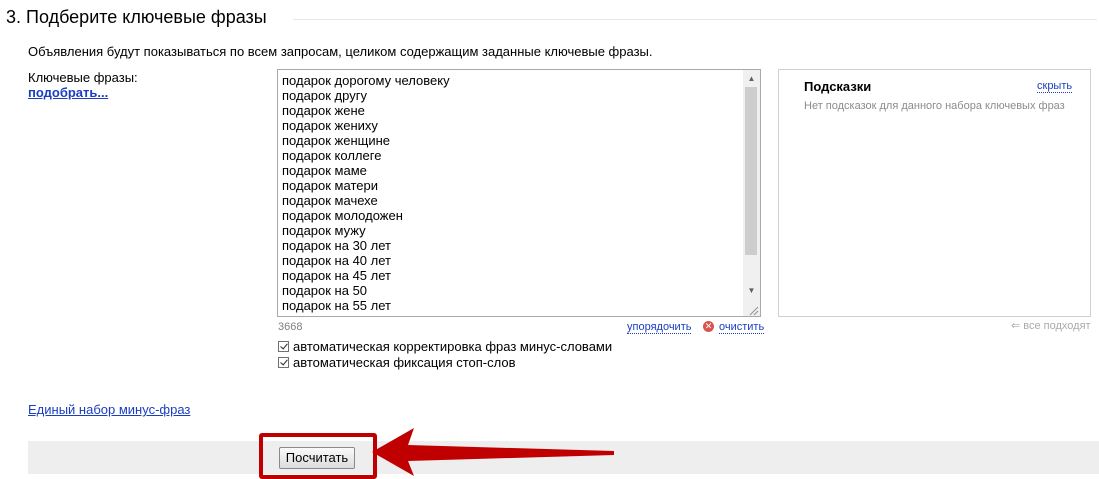 The height and width of the screenshot is (479, 1099). Describe the element at coordinates (83, 77) in the screenshot. I see `keywords-label: Ключевые фразы:` at that location.